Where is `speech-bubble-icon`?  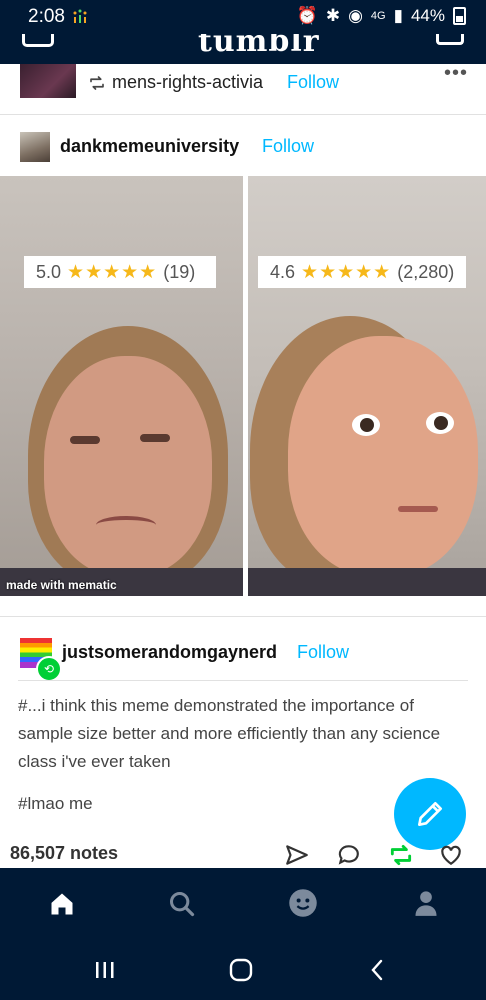
speech-bubble-icon is located at coordinates (349, 855).